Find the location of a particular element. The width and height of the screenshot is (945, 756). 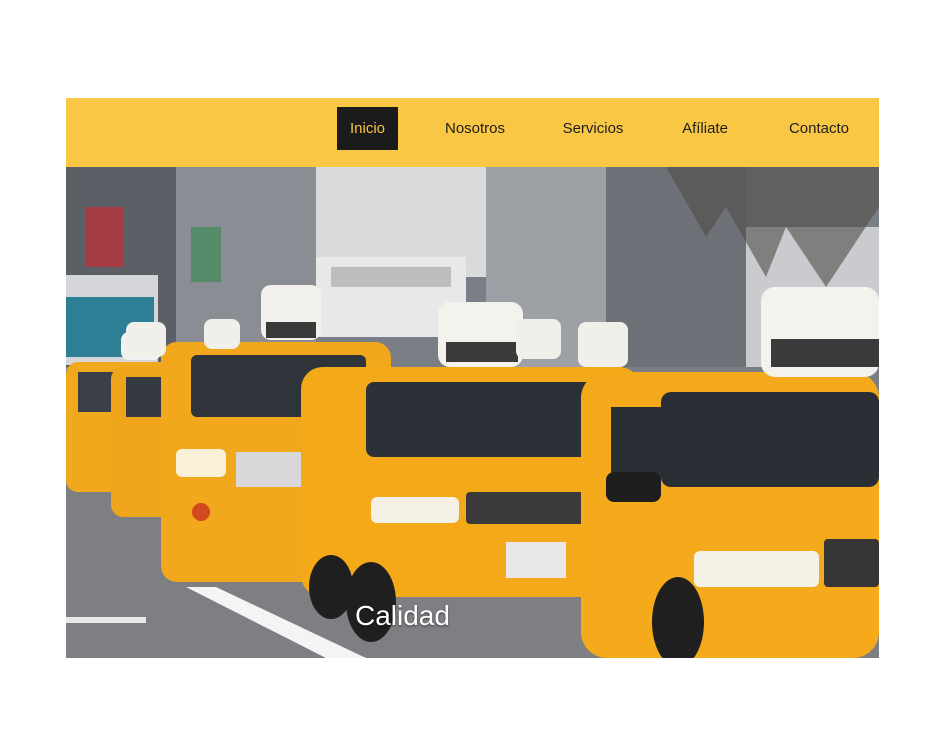

nav-item-afiliate: Afíliate is located at coordinates (705, 128).